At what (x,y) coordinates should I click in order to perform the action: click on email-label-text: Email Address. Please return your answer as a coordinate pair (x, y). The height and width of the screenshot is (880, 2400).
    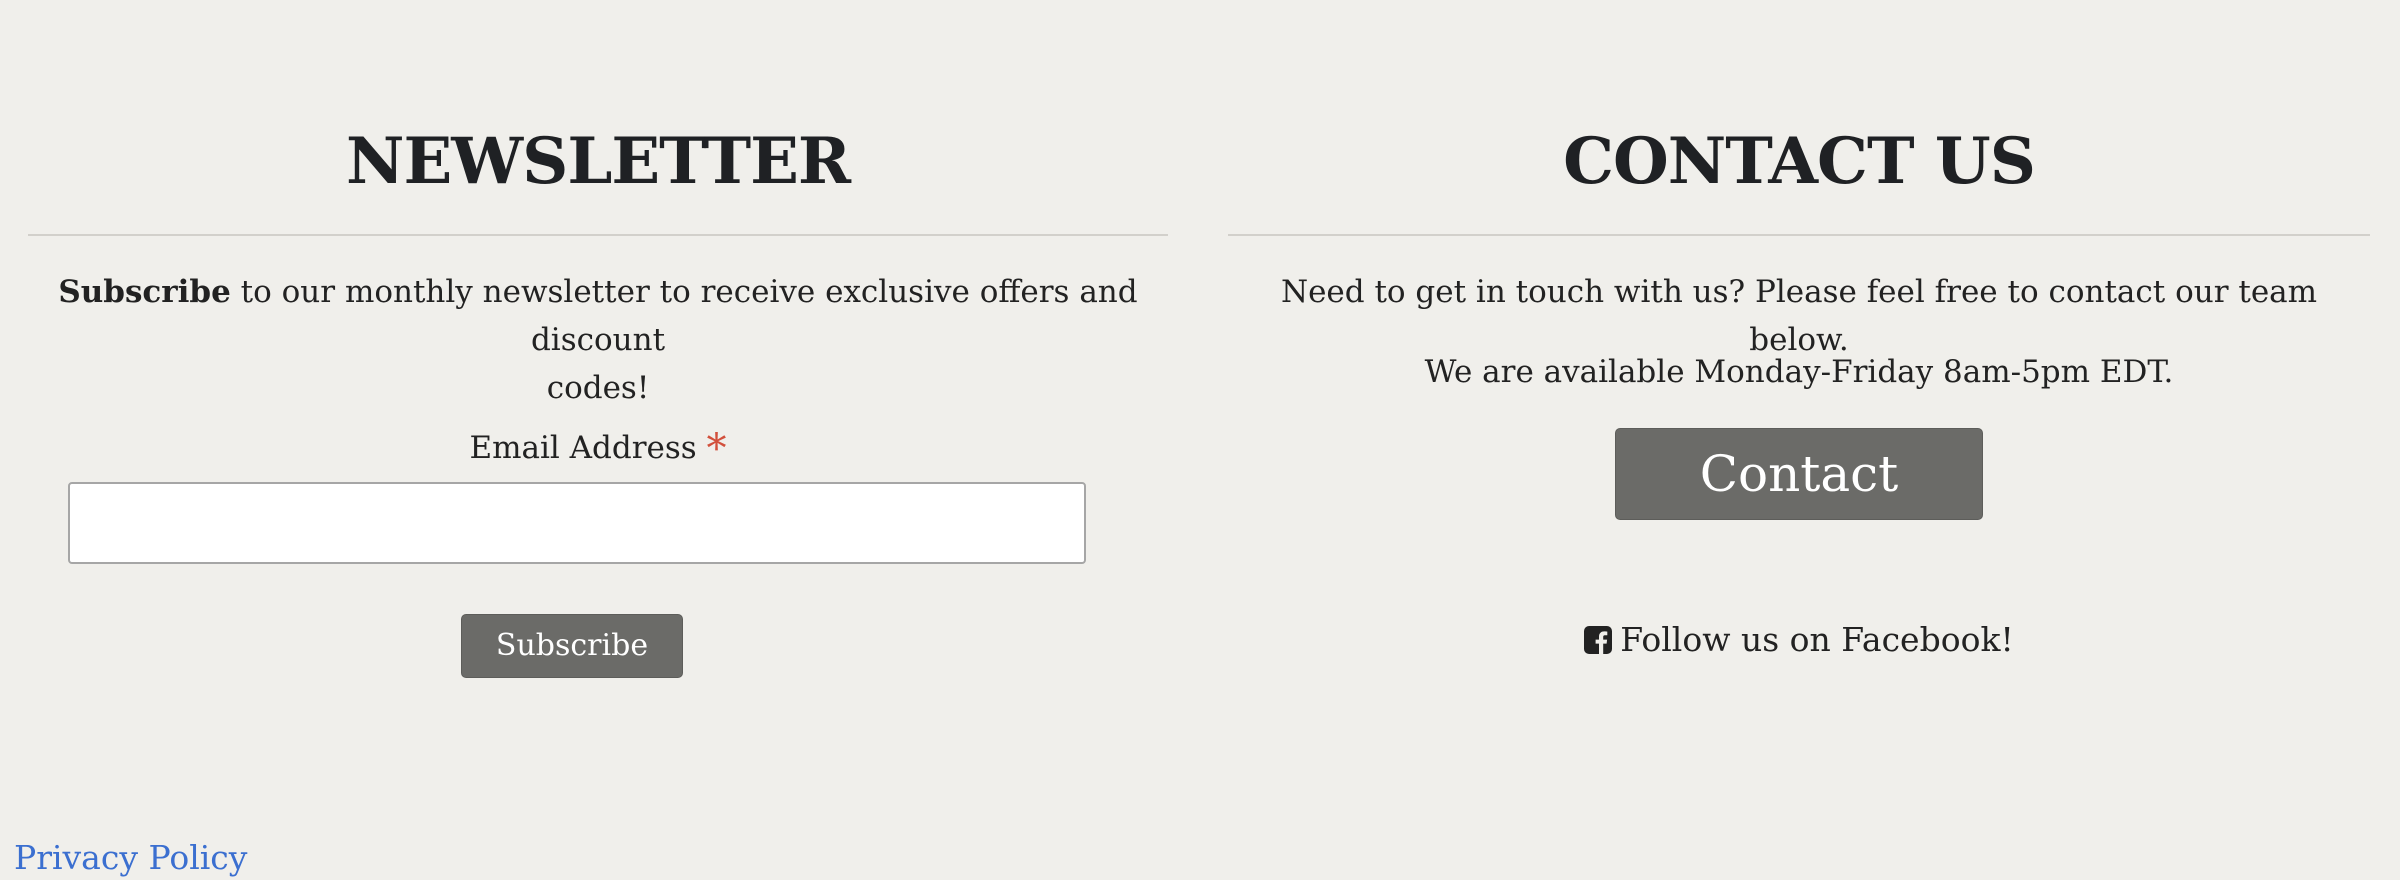
    Looking at the image, I should click on (583, 448).